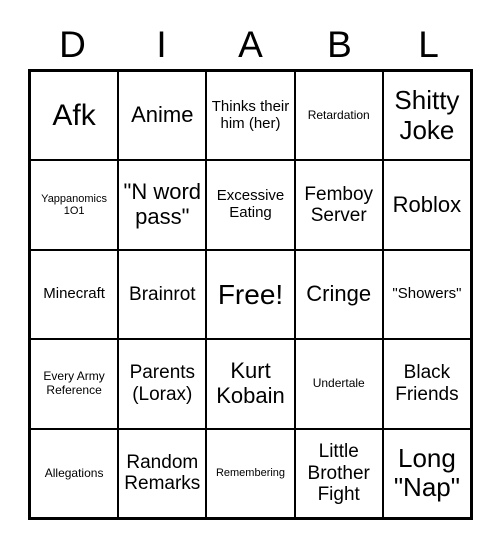 Image resolution: width=501 pixels, height=544 pixels. What do you see at coordinates (72, 44) in the screenshot?
I see `bingo-header-letter-0: D` at bounding box center [72, 44].